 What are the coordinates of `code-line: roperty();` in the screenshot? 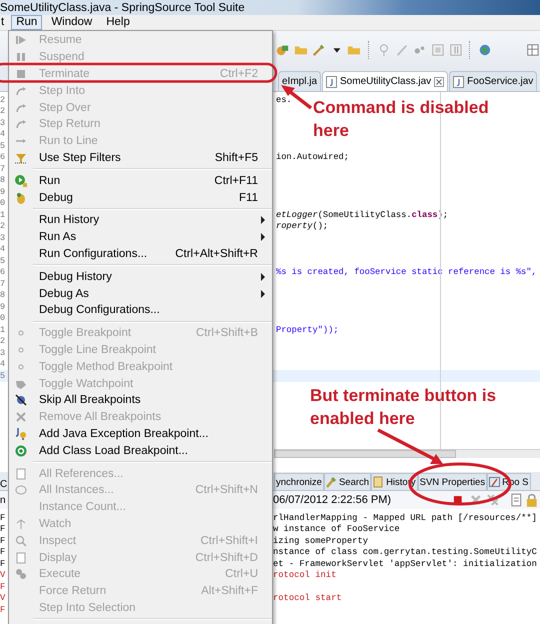 It's located at (302, 226).